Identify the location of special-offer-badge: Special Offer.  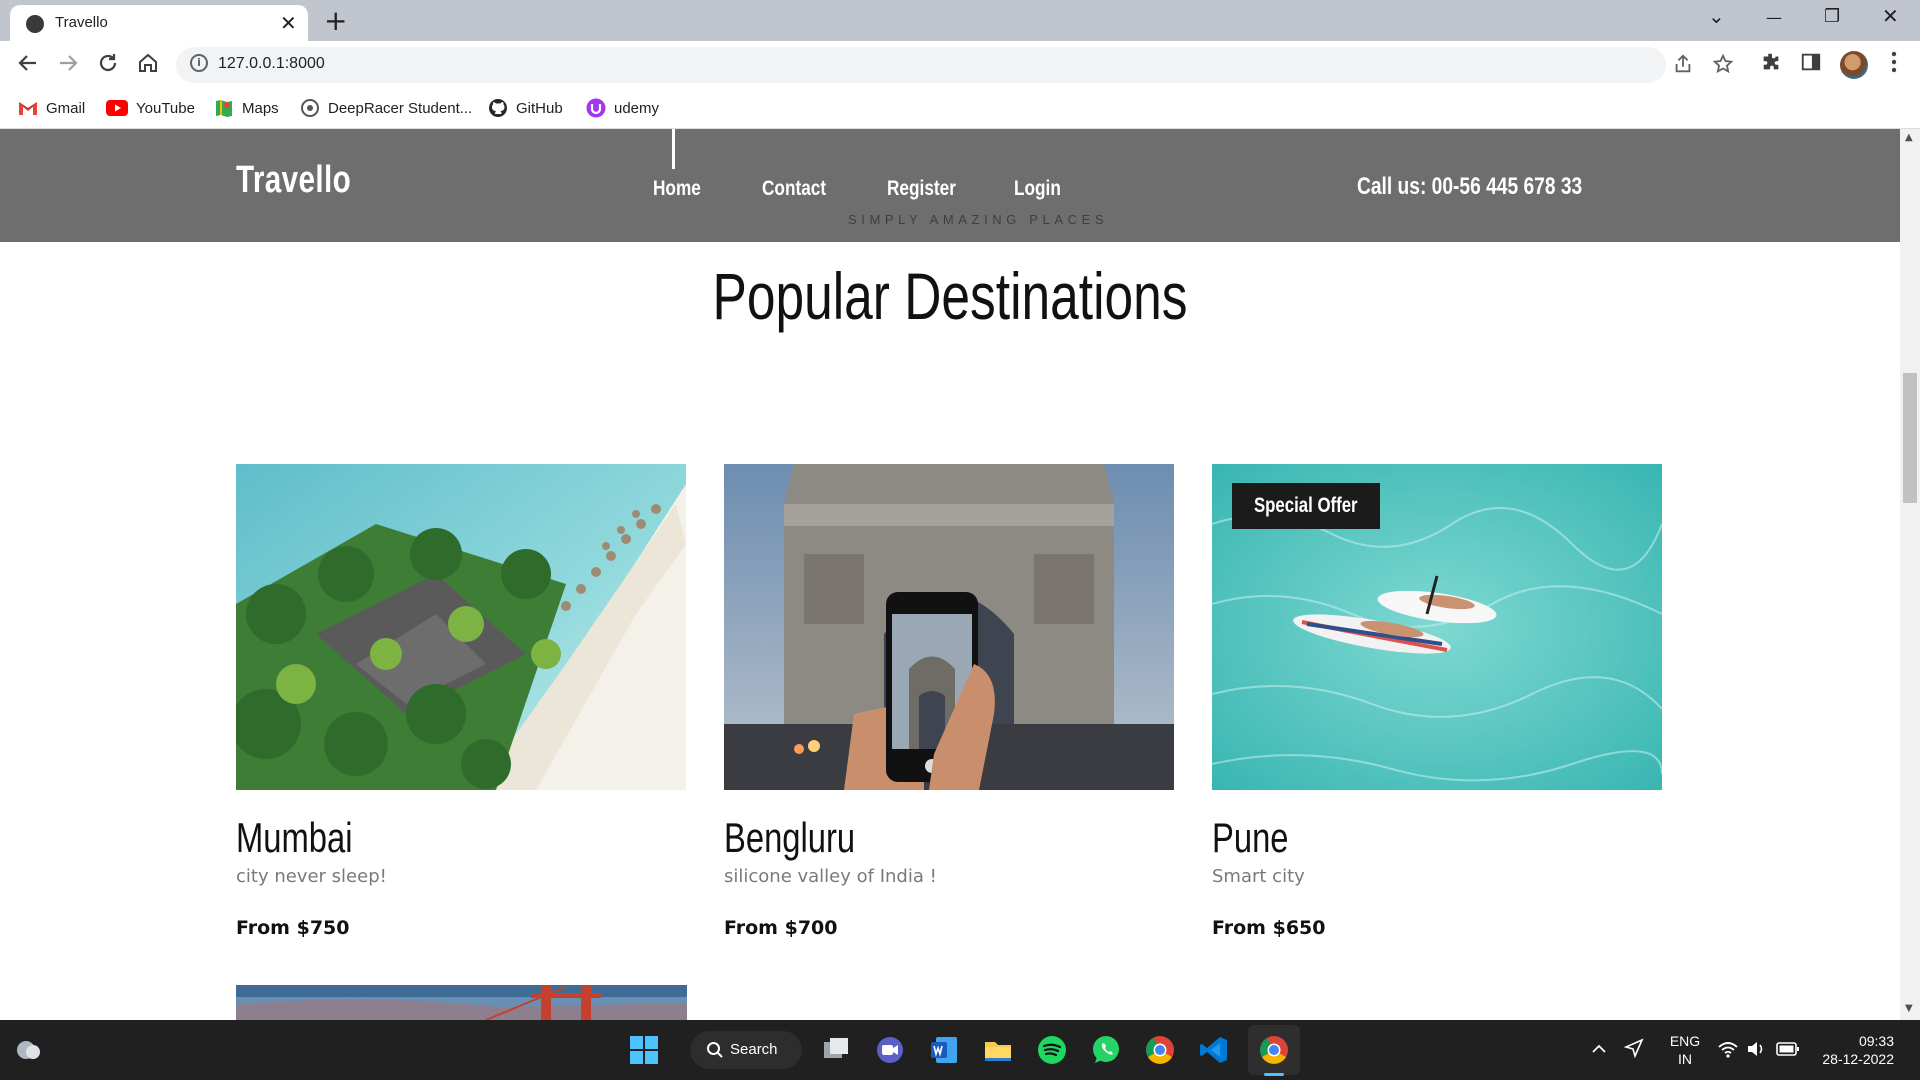
(1306, 506).